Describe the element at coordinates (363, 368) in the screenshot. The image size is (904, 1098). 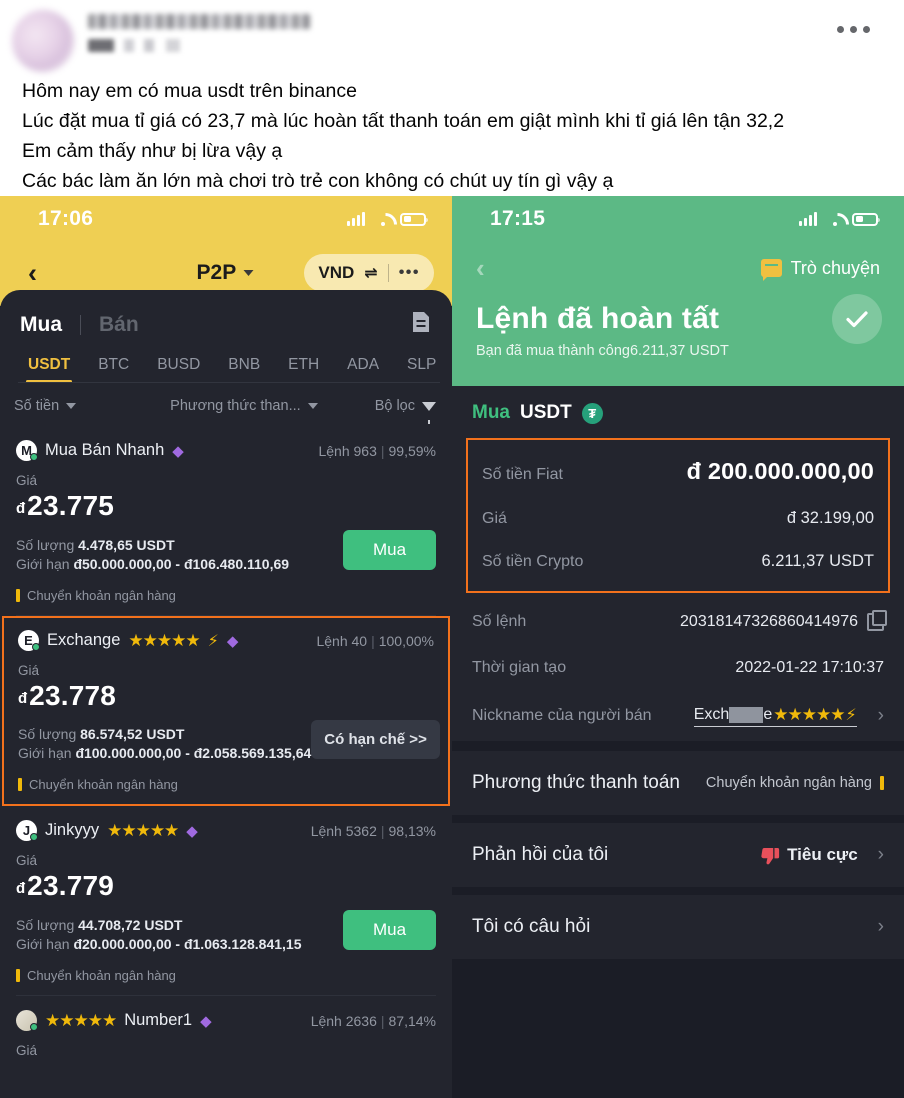
I see `coin-tab-ada: ADA` at that location.